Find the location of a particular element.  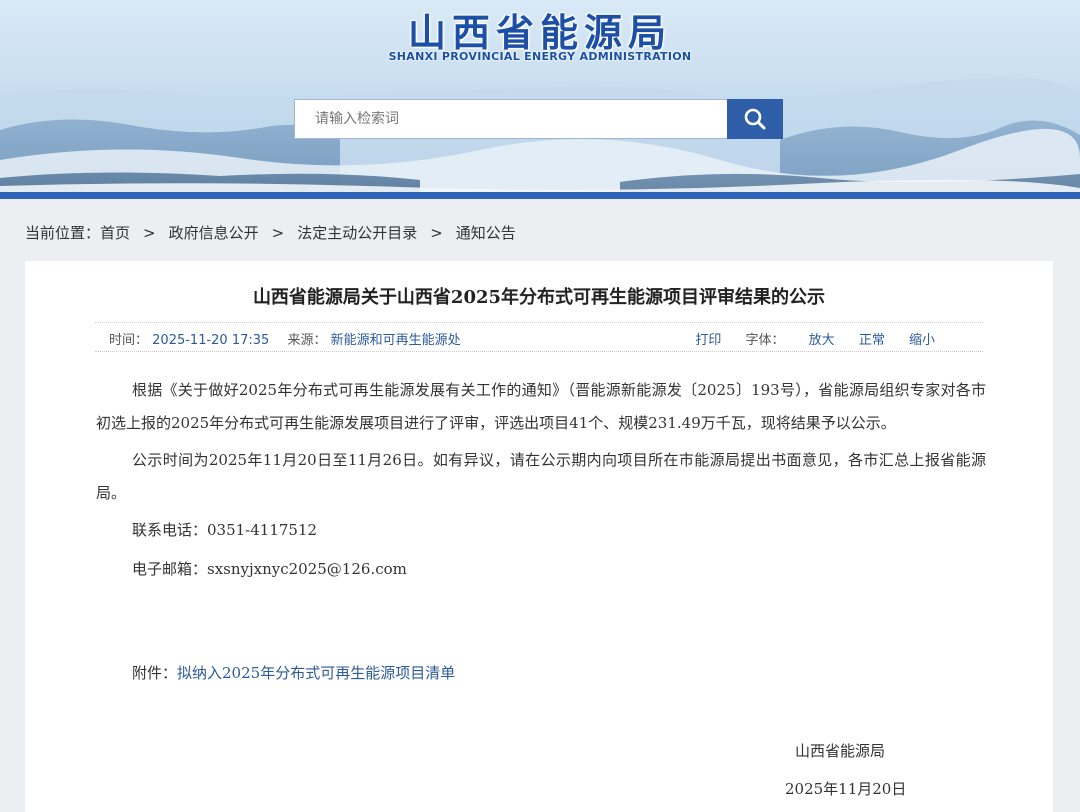

breadcrumb-home: 首页 is located at coordinates (115, 232).